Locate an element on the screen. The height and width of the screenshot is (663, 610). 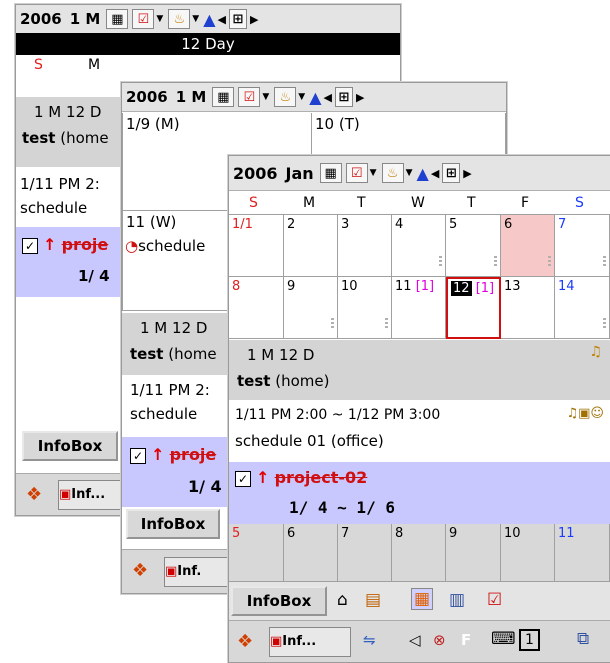
day-cell: 13 is located at coordinates (528, 308).